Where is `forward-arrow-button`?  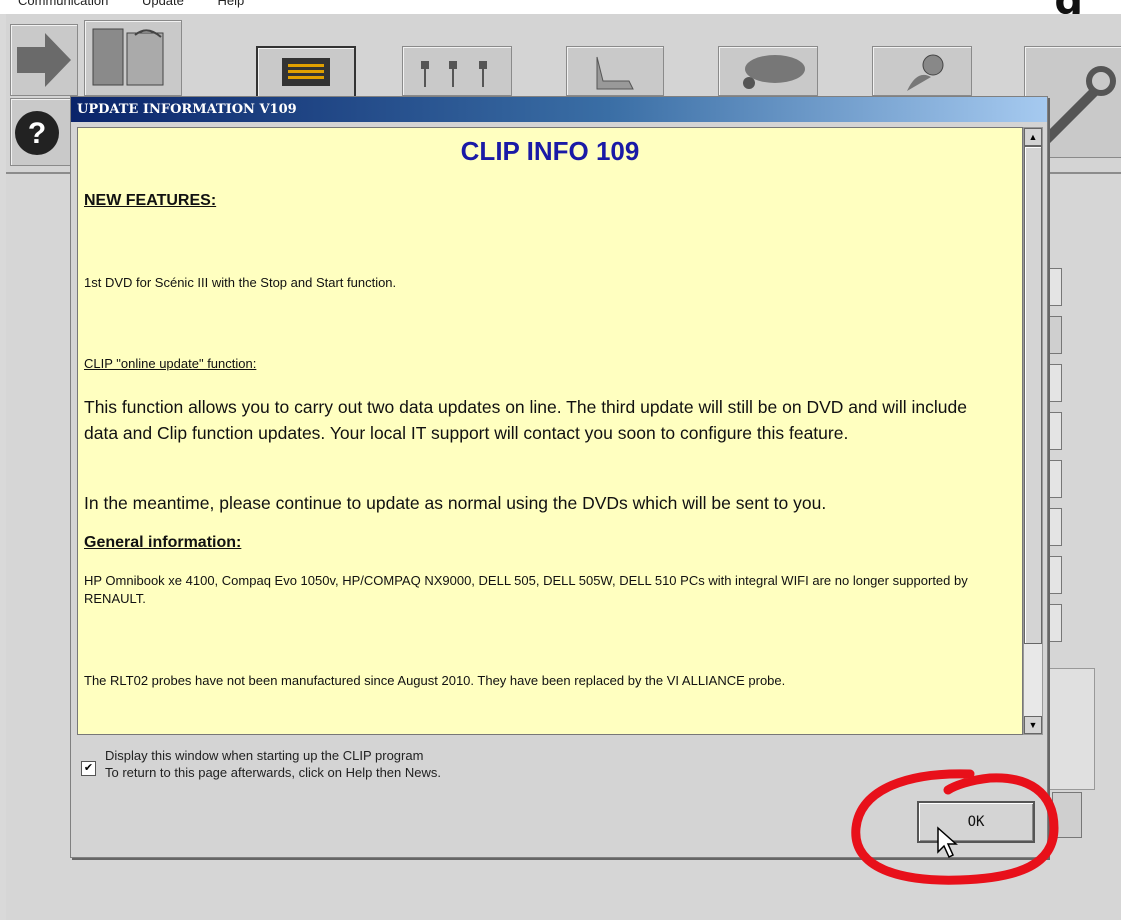 forward-arrow-button is located at coordinates (44, 60).